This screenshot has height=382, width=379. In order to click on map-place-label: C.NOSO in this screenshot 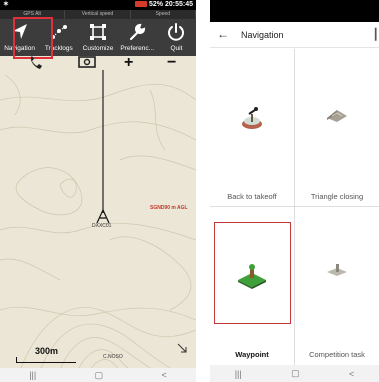, I will do `click(113, 357)`.